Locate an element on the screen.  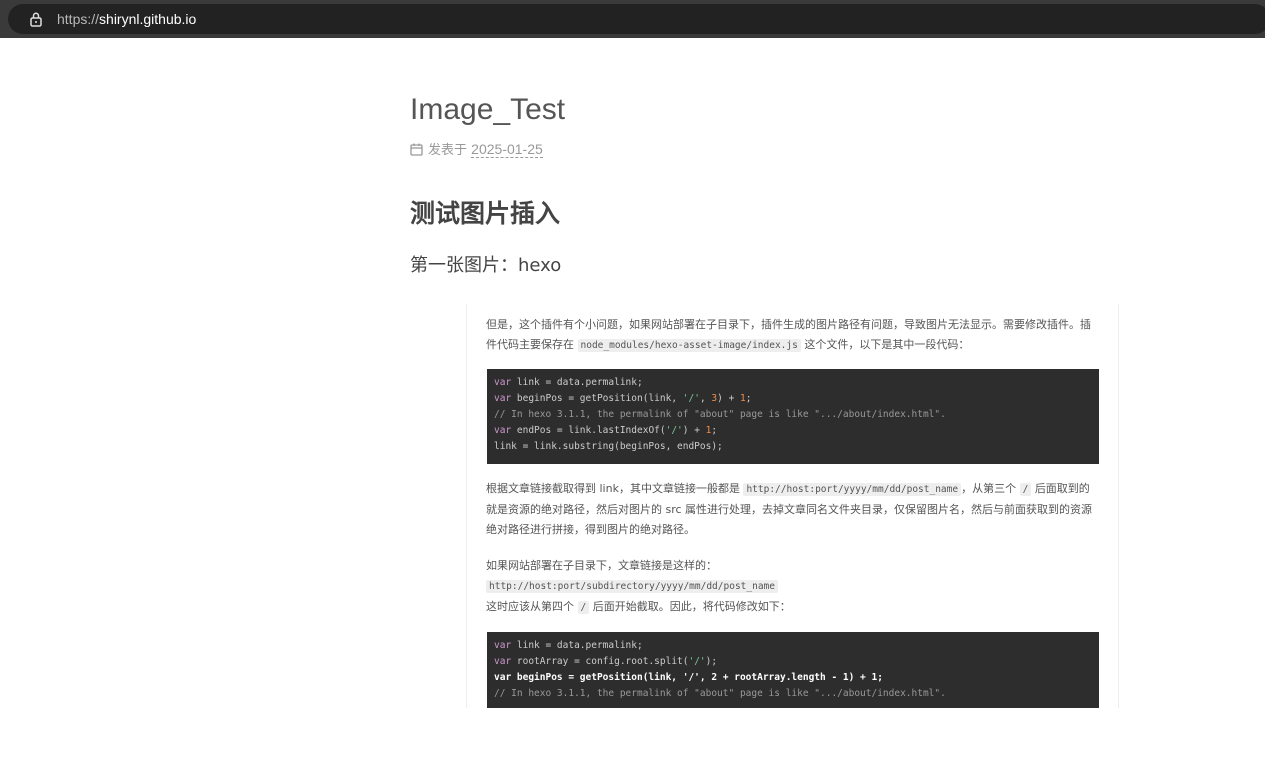
p2-inline-code: http://host:port/yyyy/mm/dd/post_name is located at coordinates (852, 489).